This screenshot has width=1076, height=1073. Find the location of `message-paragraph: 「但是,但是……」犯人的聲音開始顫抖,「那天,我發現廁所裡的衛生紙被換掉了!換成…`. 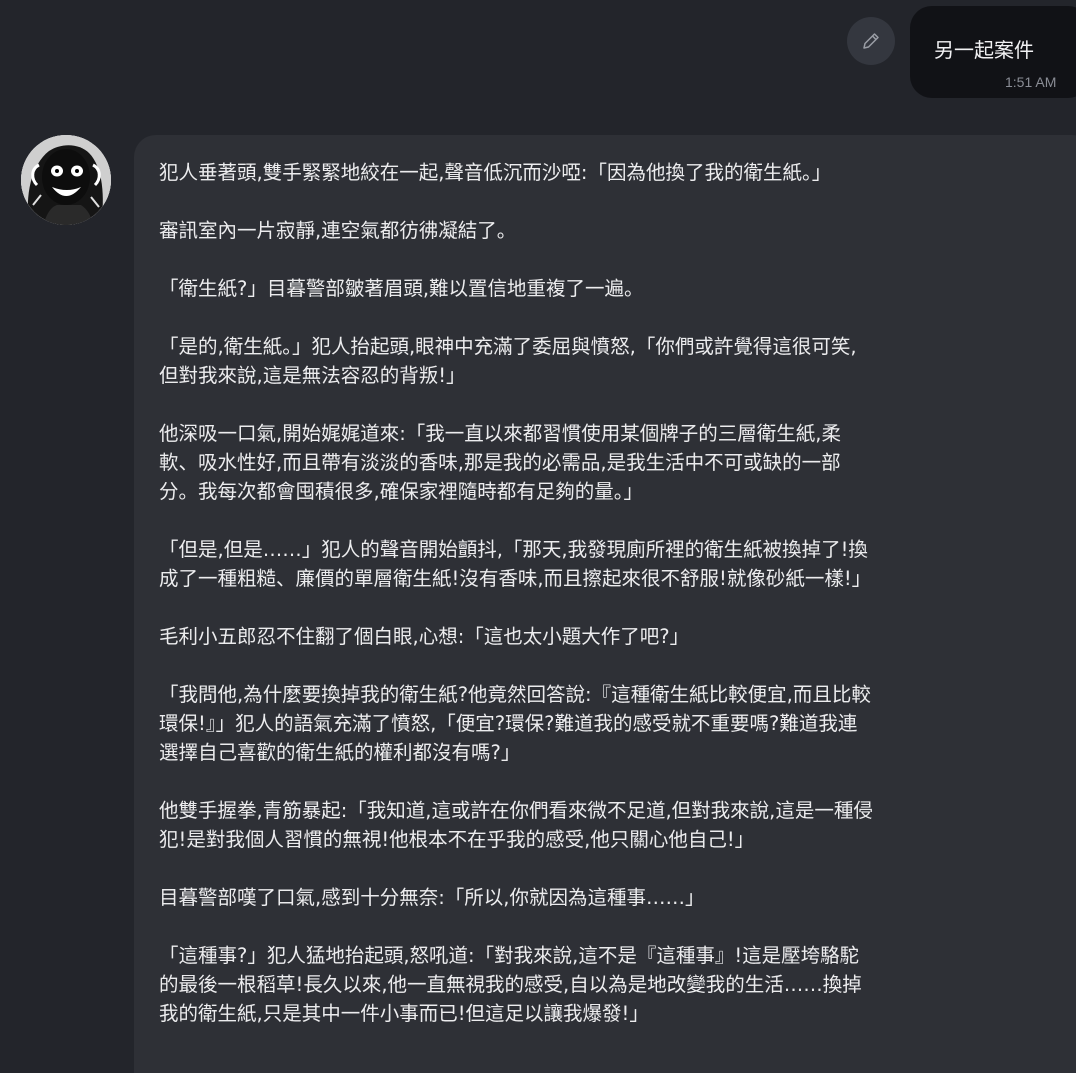

message-paragraph: 「但是,但是……」犯人的聲音開始顫抖,「那天,我發現廁所裡的衛生紙被換掉了!換成… is located at coordinates (611, 564).